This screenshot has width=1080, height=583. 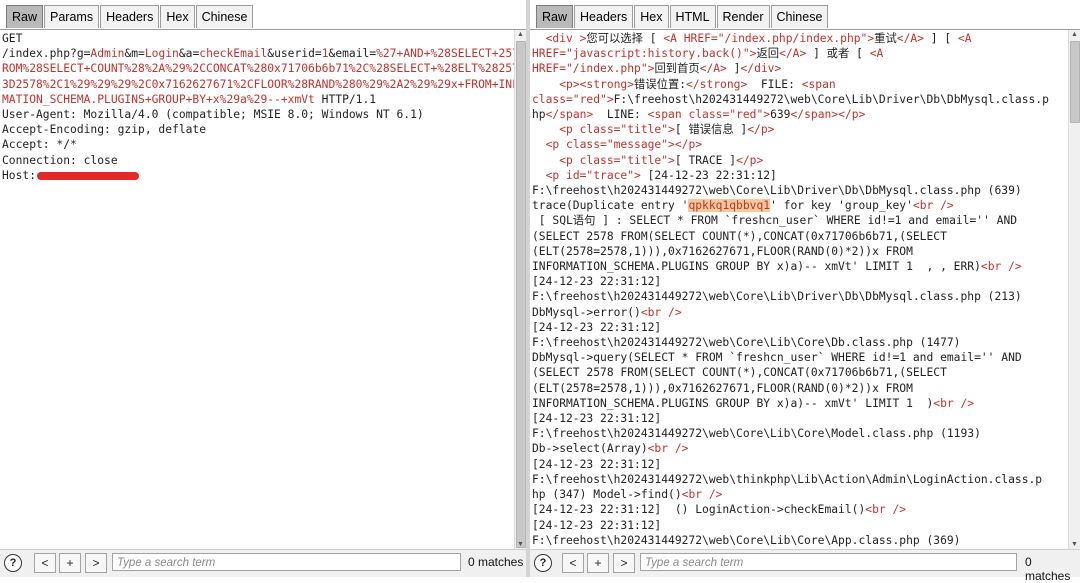 I want to click on line-text: [ TRACE ], so click(x=705, y=160).